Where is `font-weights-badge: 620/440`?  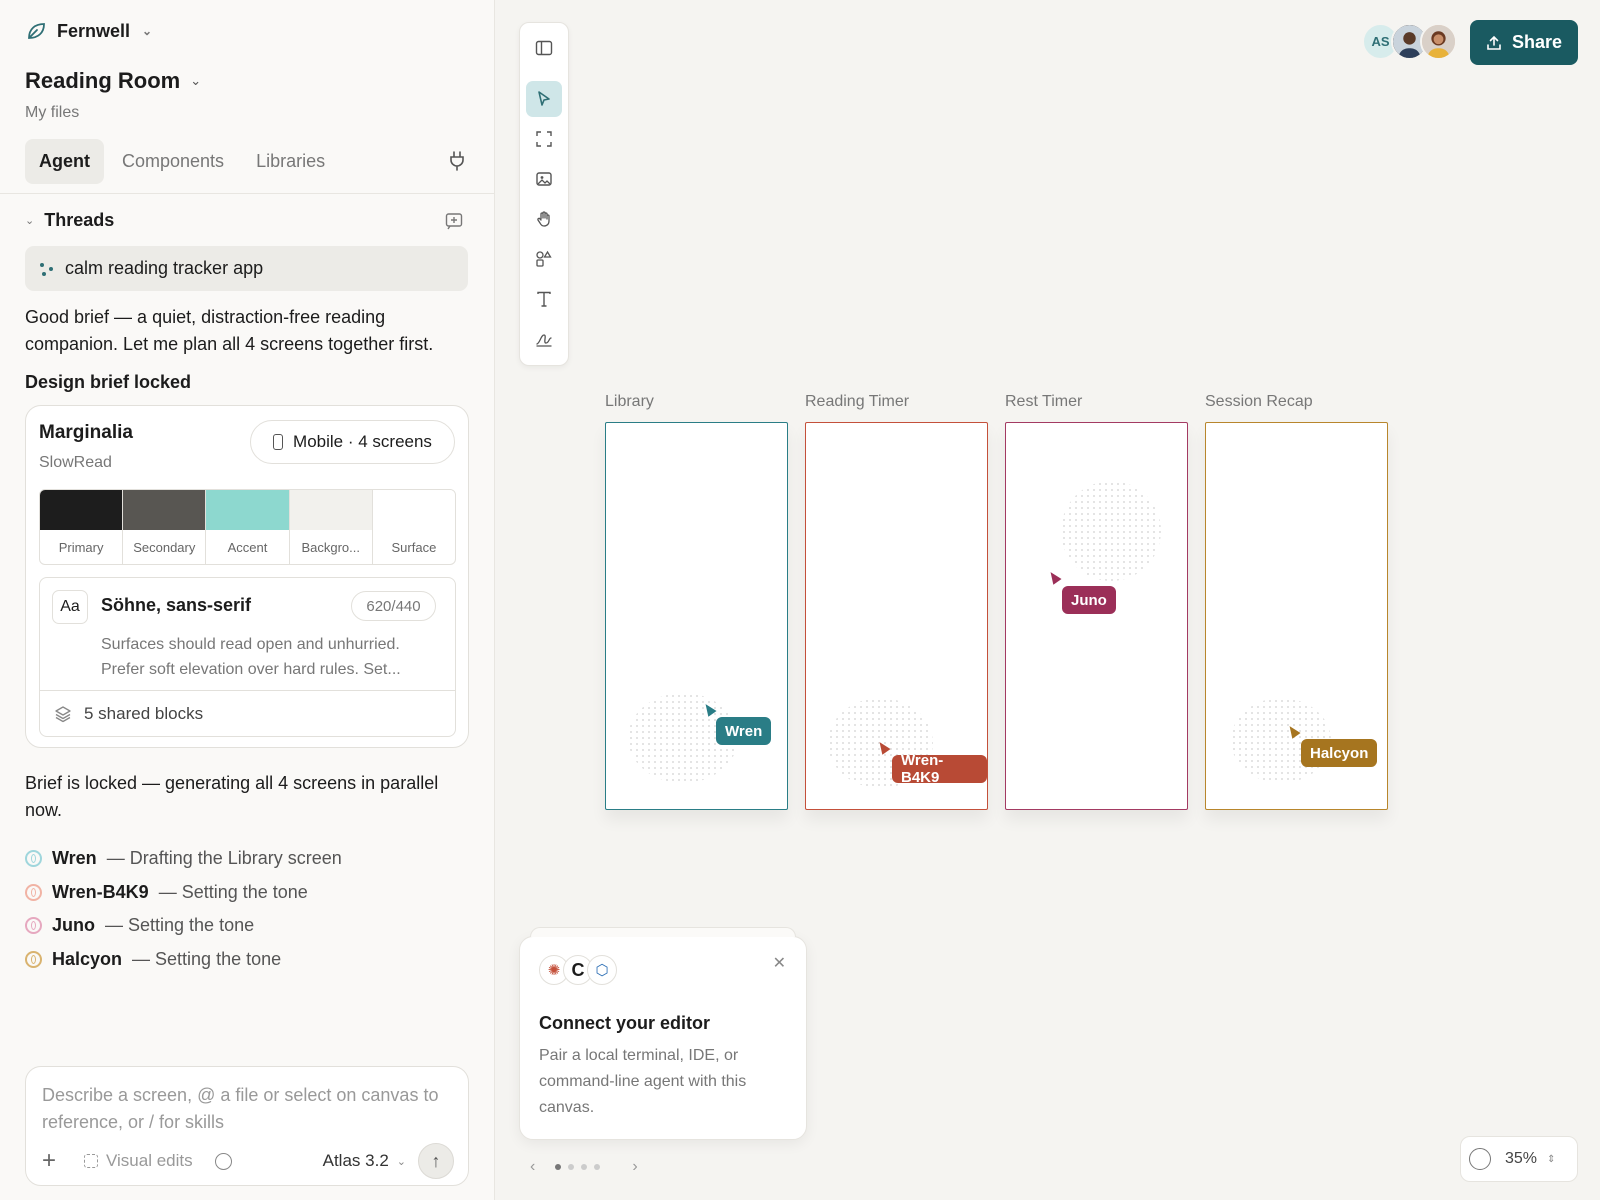
font-weights-badge: 620/440 is located at coordinates (393, 606).